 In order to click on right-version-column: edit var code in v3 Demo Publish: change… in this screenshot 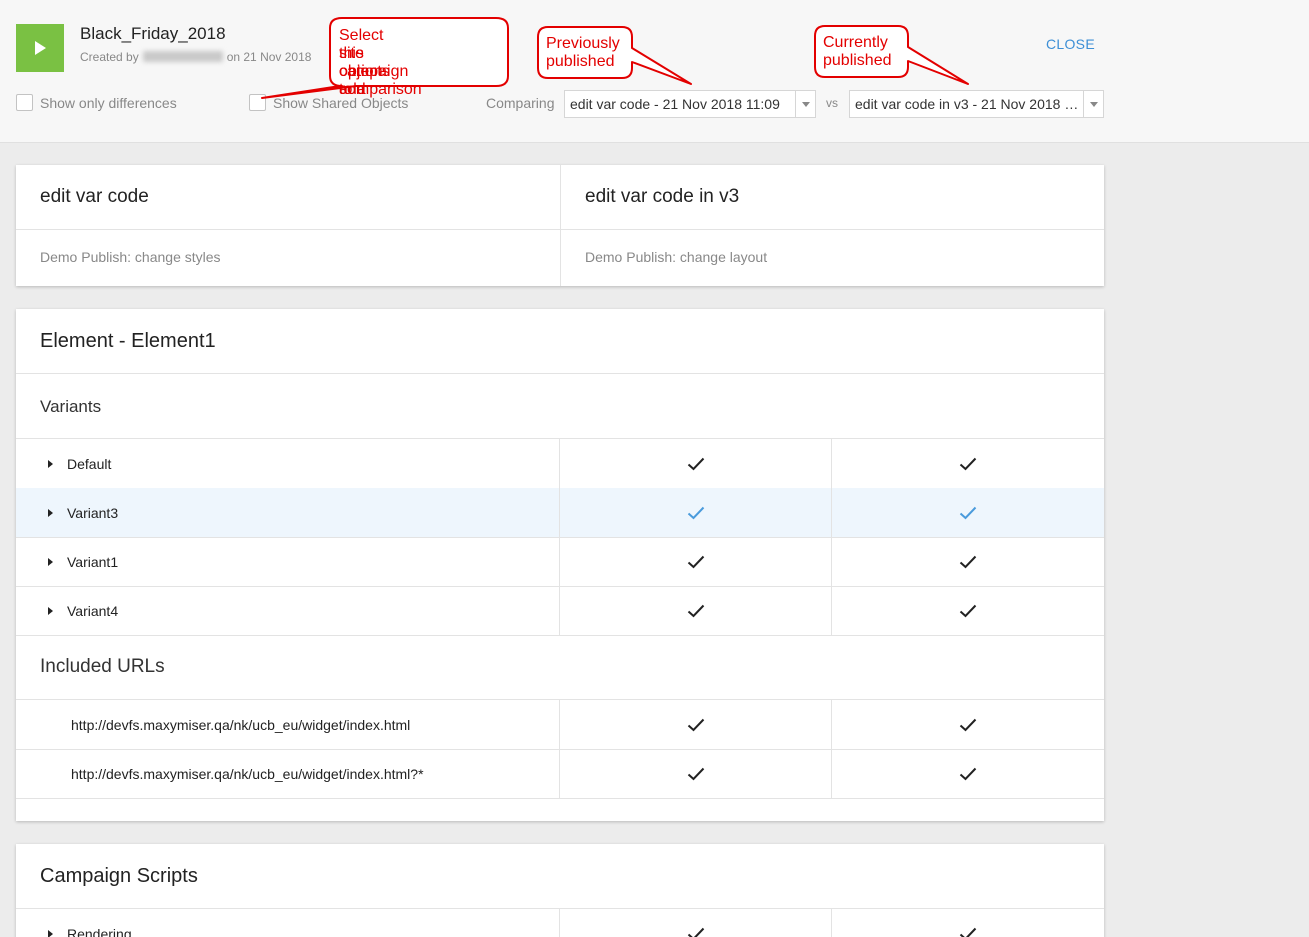, I will do `click(832, 225)`.